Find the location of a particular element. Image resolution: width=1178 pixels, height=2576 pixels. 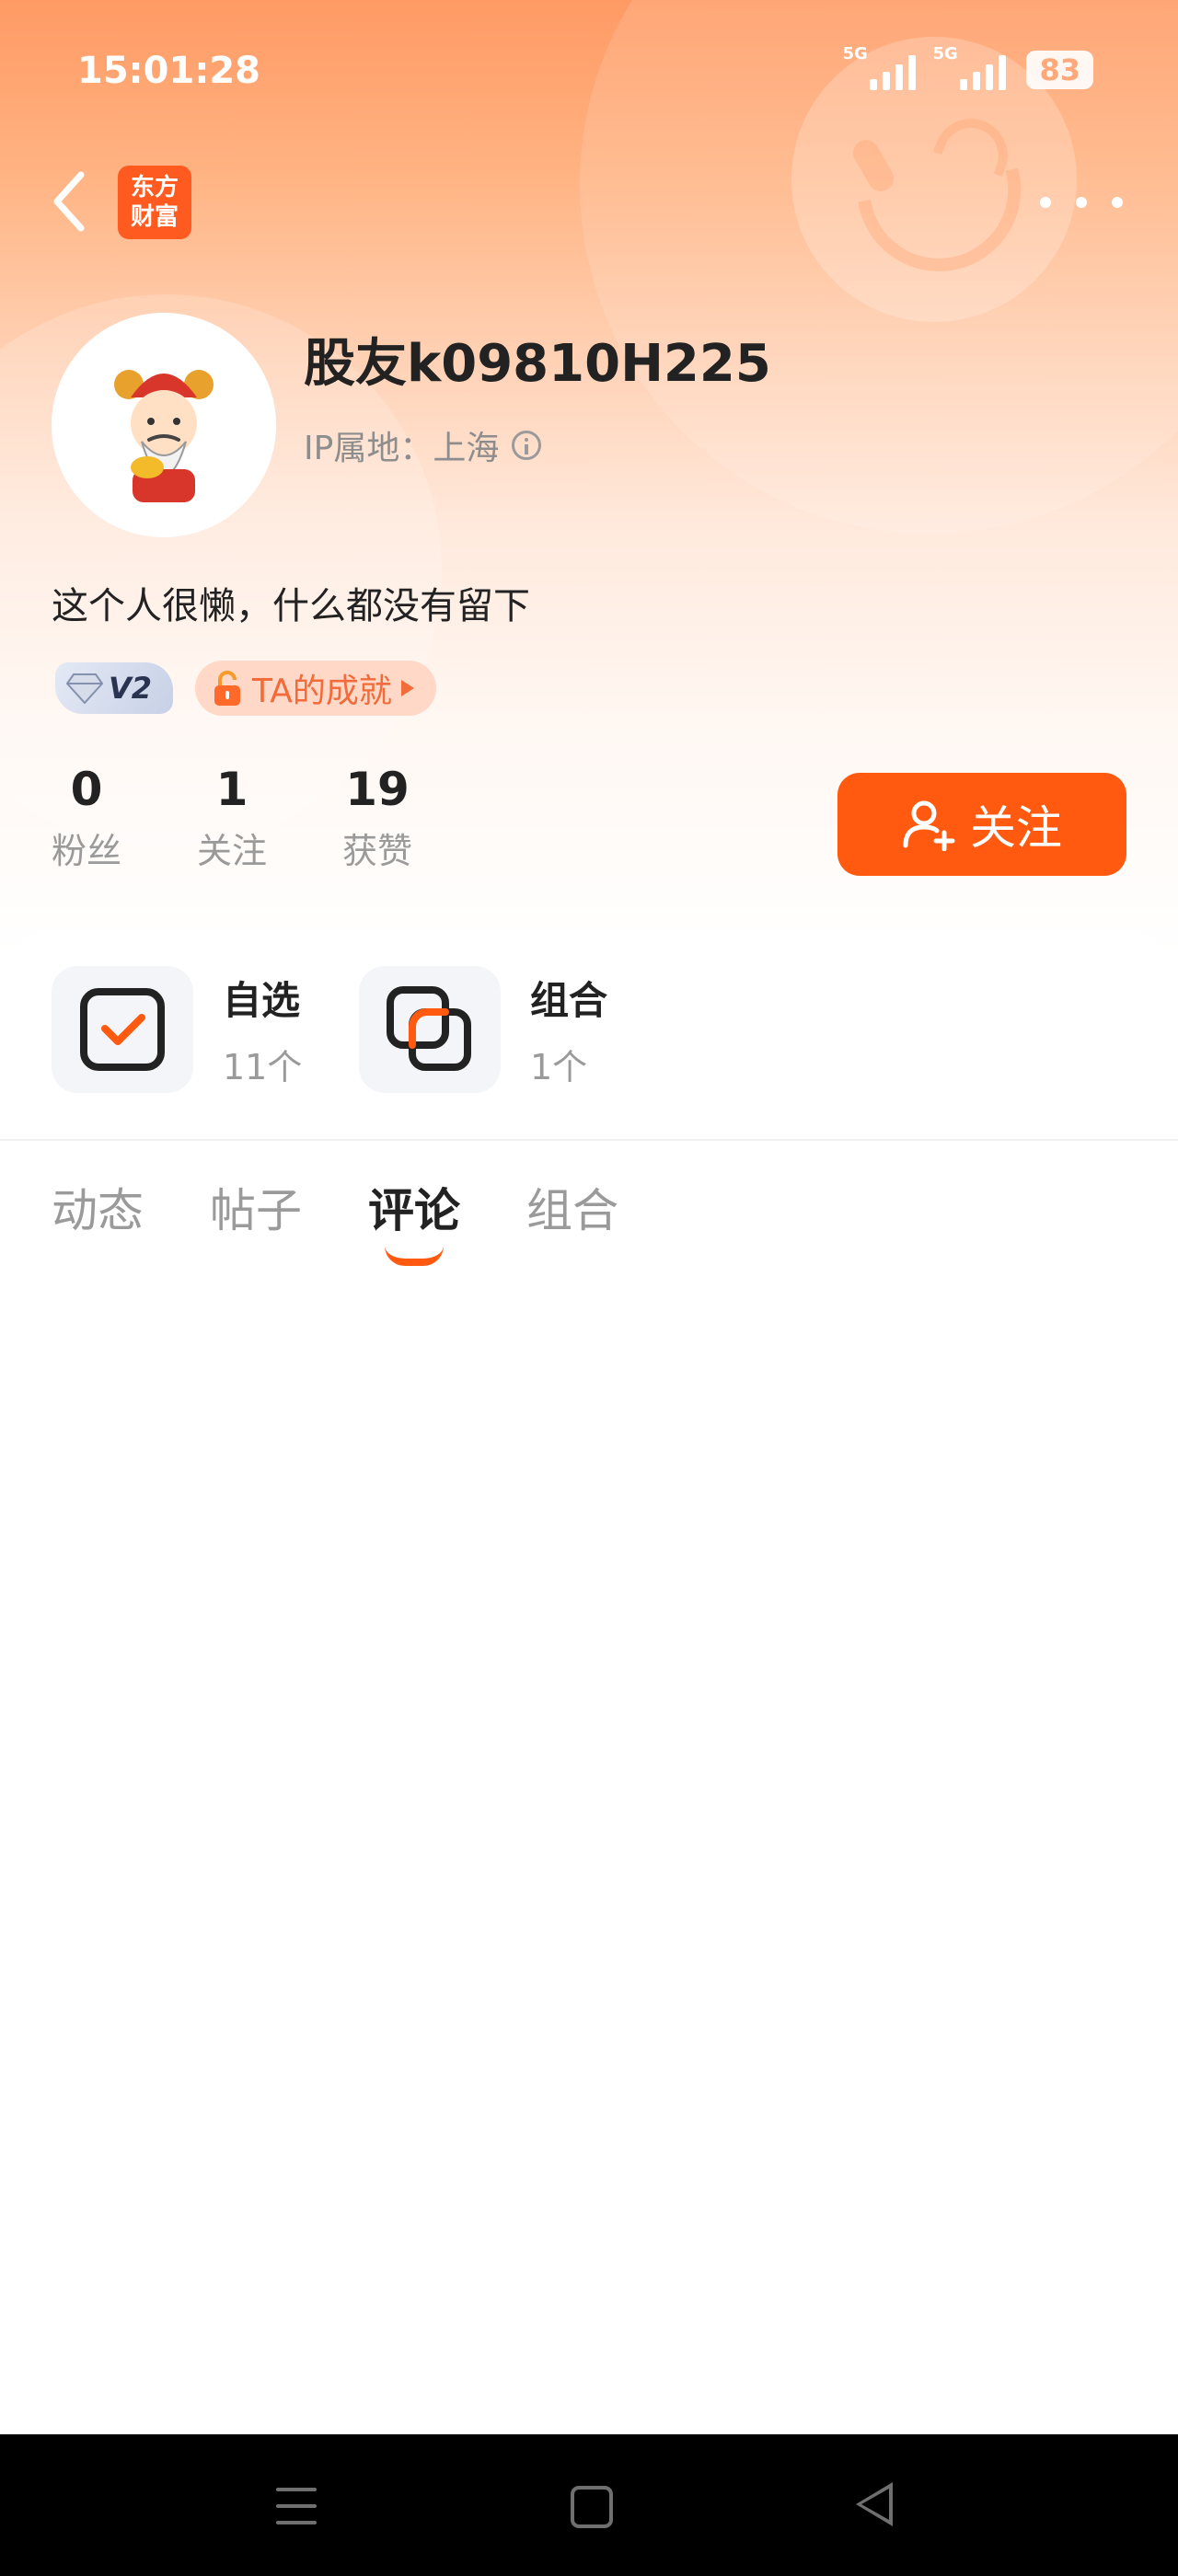

follow-button: 关注 is located at coordinates (981, 824).